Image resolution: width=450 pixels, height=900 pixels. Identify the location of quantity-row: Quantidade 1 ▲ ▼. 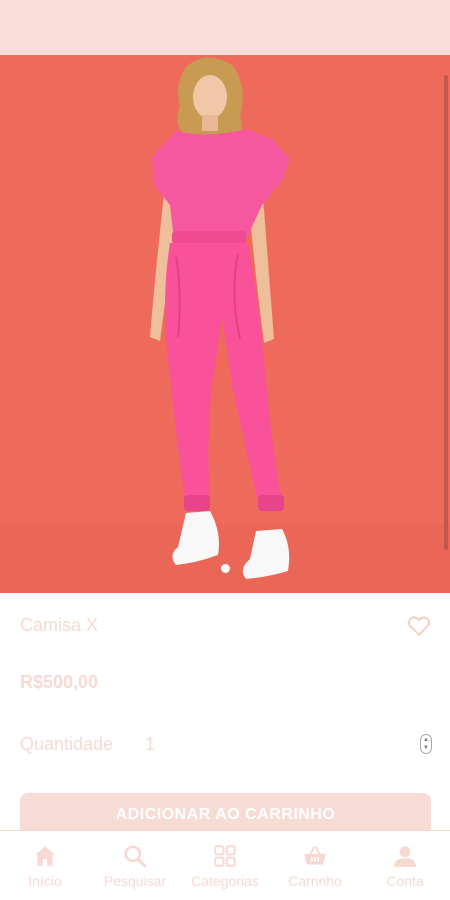
(226, 744).